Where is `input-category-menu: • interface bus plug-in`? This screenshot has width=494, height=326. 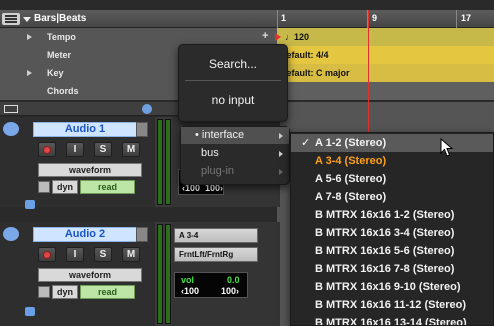 input-category-menu: • interface bus plug-in is located at coordinates (235, 155).